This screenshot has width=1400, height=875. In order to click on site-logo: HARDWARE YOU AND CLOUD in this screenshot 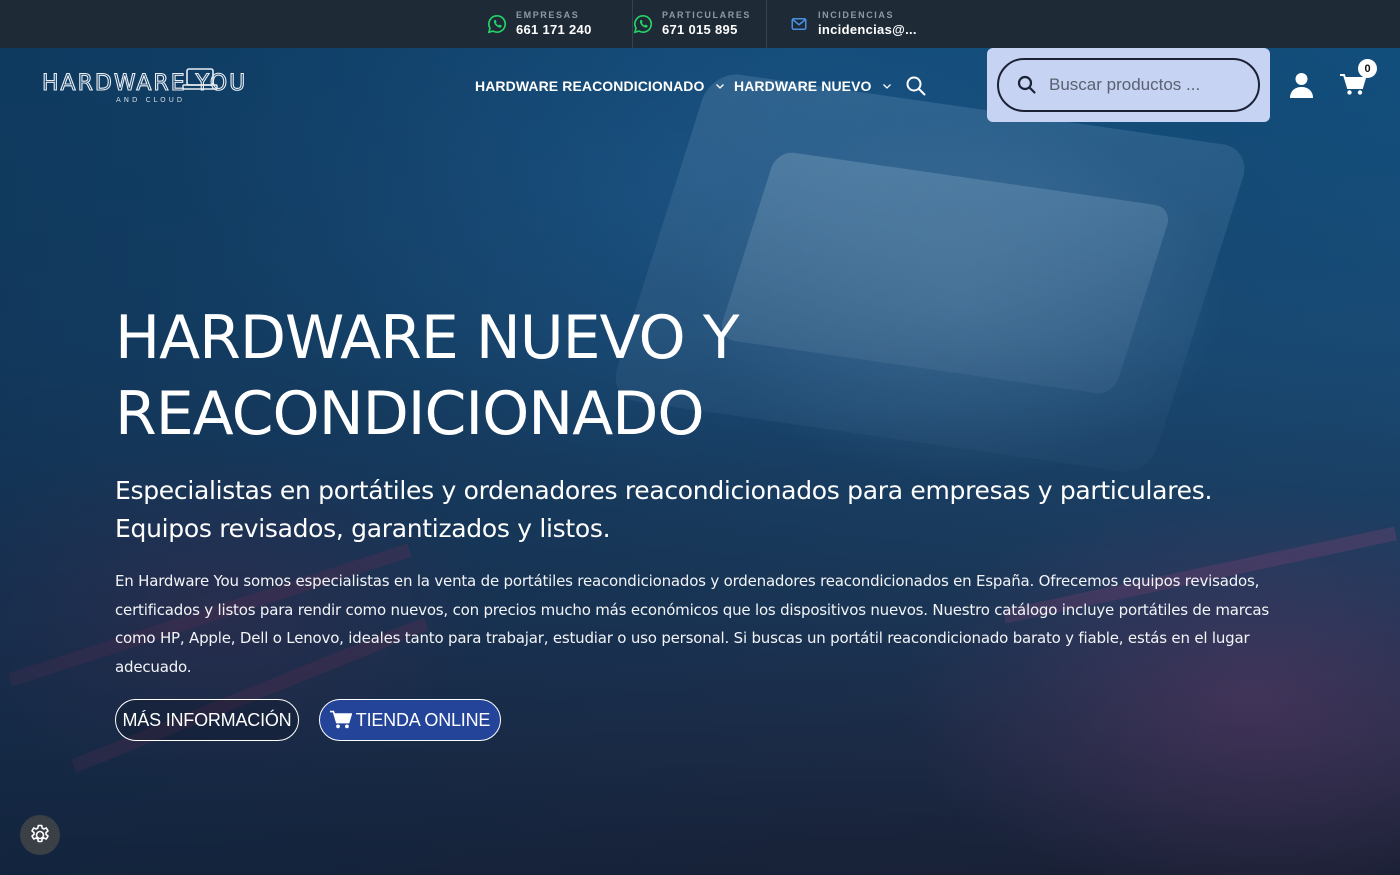, I will do `click(157, 86)`.